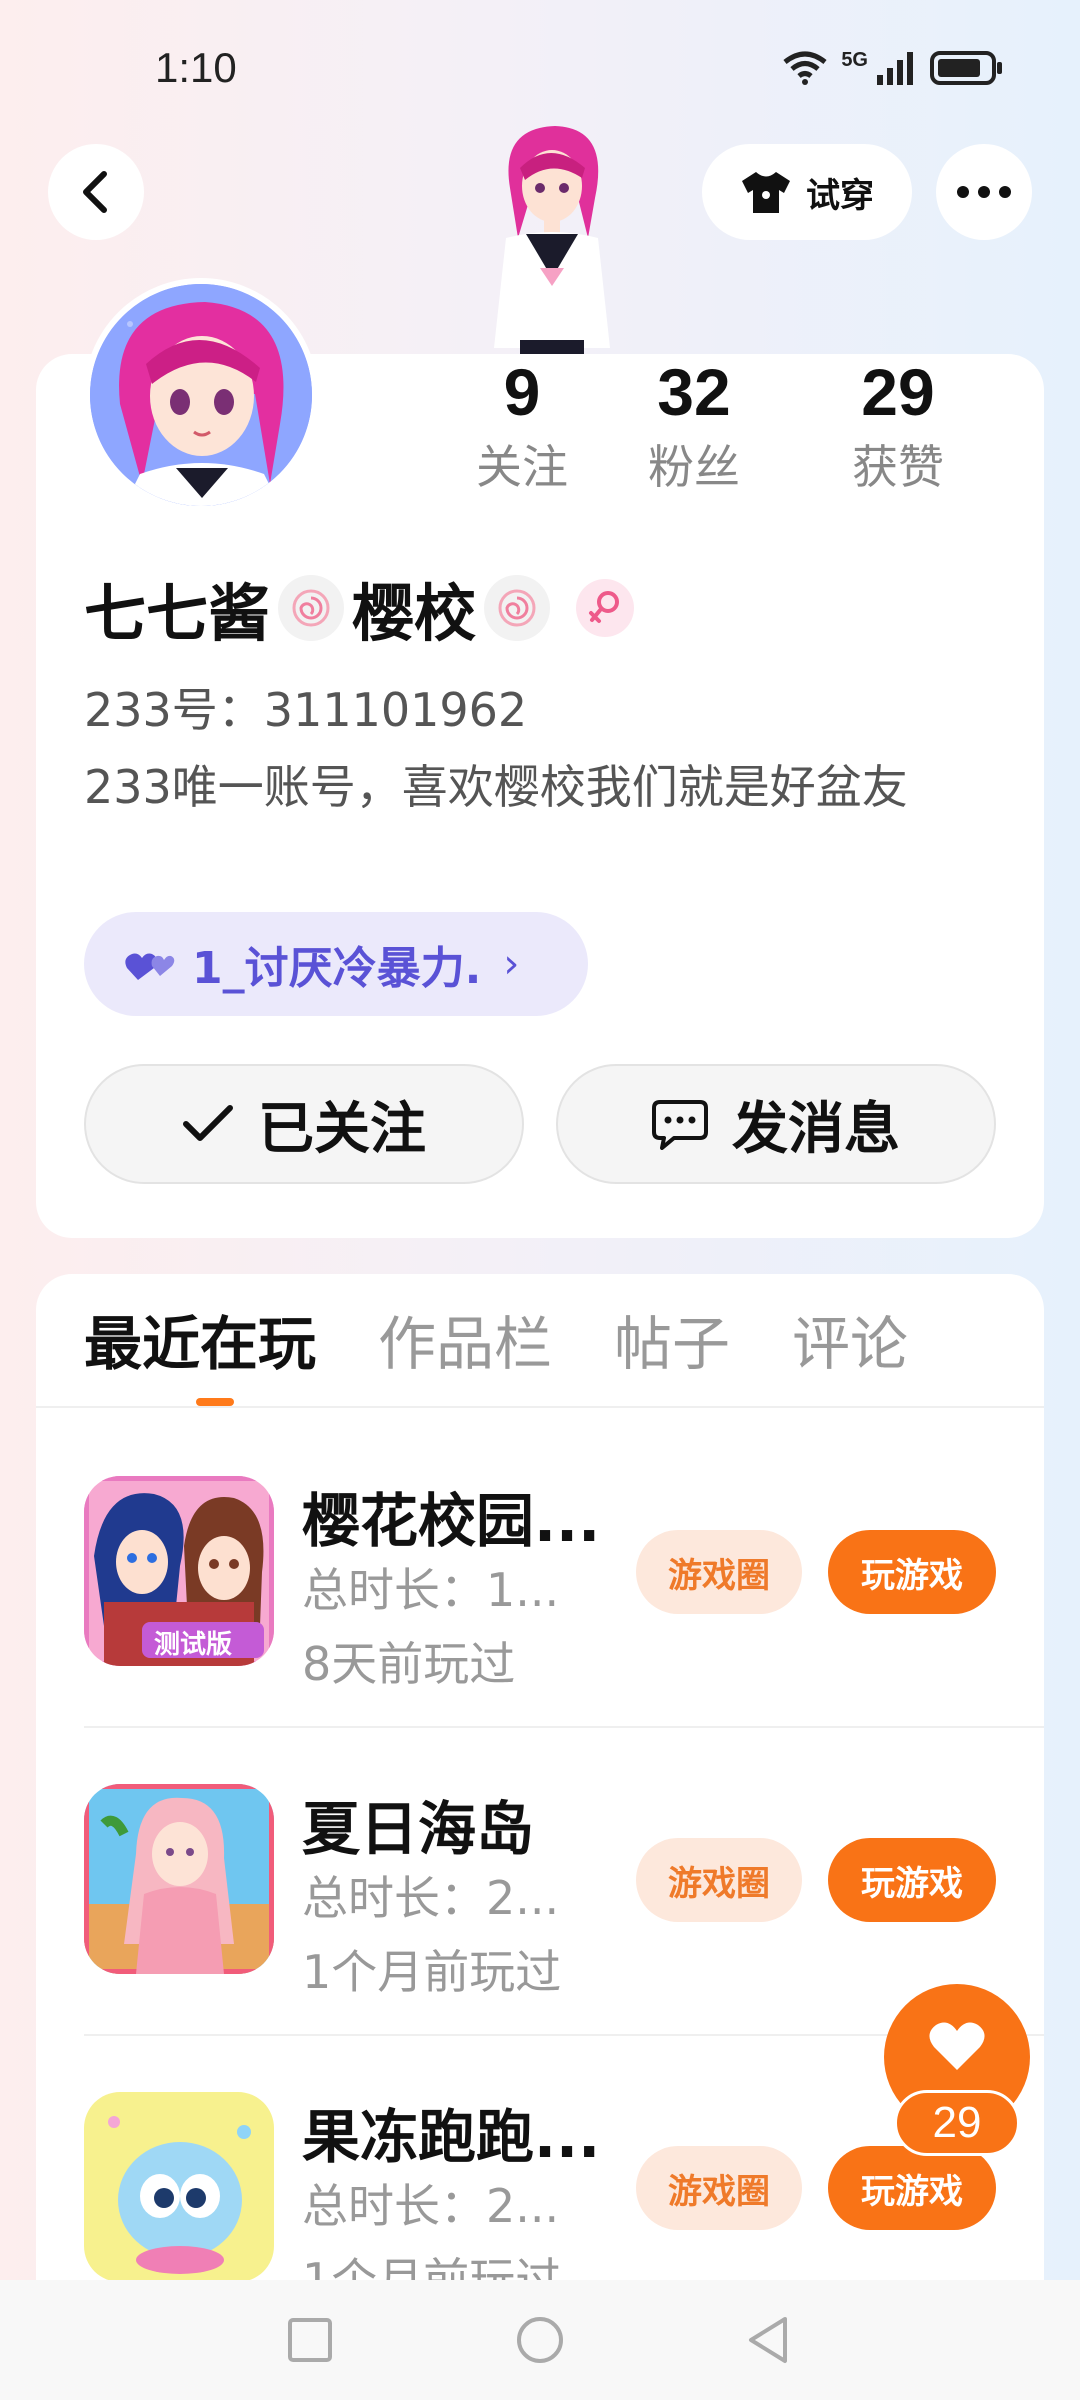 The image size is (1080, 2400). I want to click on avatar-image, so click(201, 395).